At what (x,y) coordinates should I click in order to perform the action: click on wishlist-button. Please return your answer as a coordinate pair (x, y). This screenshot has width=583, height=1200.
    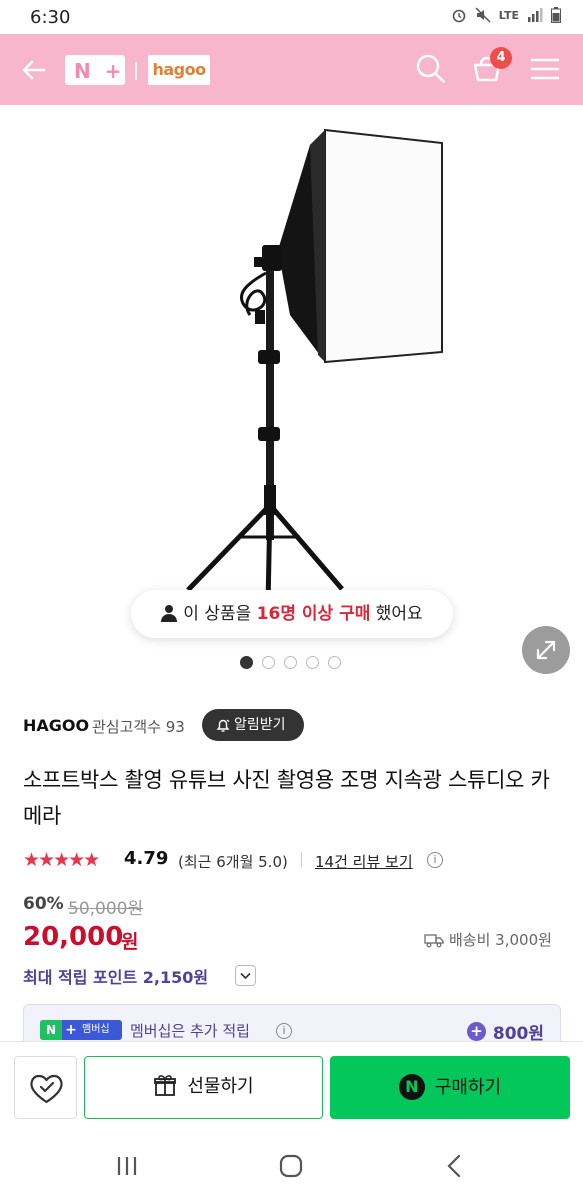
    Looking at the image, I should click on (45, 1087).